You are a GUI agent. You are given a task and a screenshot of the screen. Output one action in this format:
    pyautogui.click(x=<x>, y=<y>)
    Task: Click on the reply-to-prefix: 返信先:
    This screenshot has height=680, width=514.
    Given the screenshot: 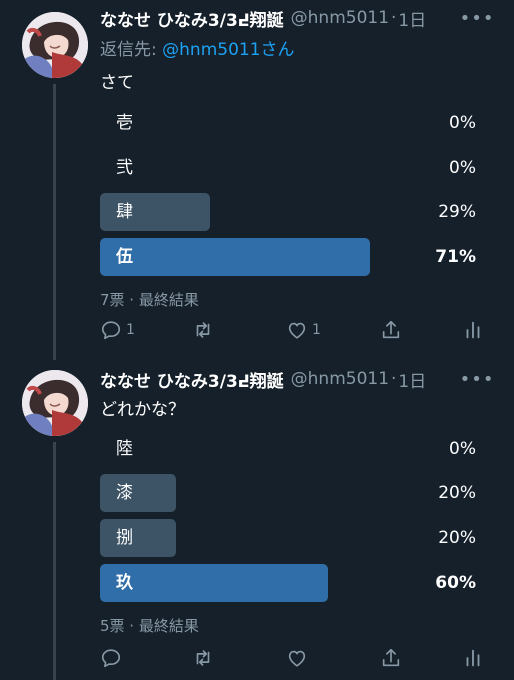 What is the action you would take?
    pyautogui.click(x=131, y=50)
    